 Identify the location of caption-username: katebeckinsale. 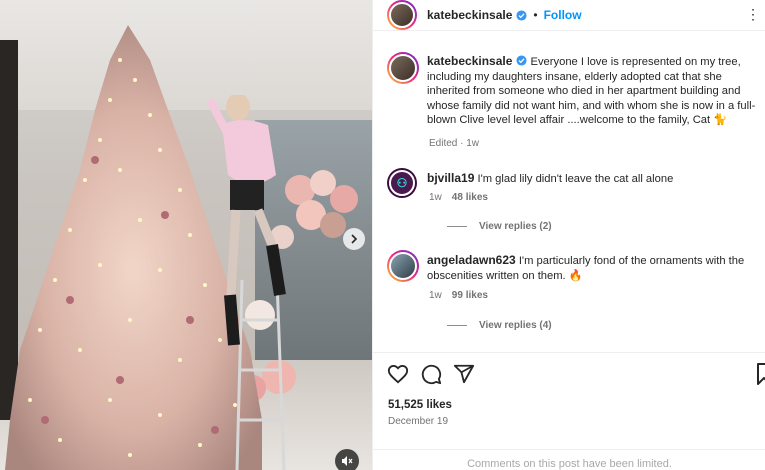
(469, 61).